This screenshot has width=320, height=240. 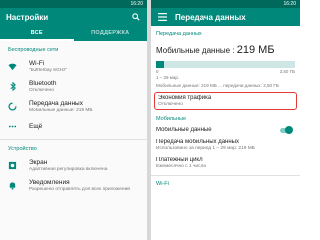 What do you see at coordinates (73, 17) in the screenshot?
I see `app-bar: Настройки` at bounding box center [73, 17].